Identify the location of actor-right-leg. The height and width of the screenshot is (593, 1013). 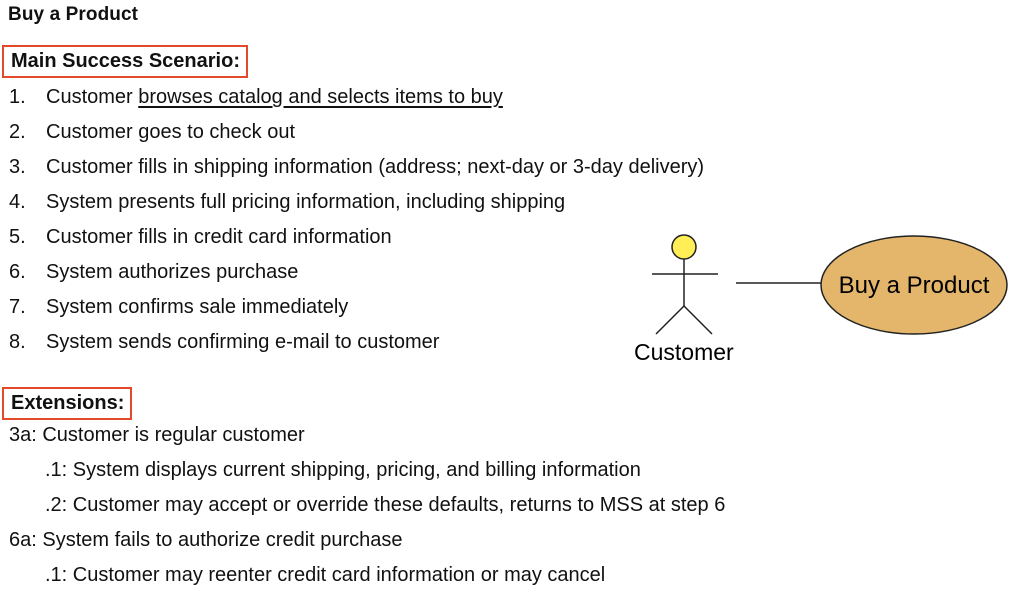
(698, 320).